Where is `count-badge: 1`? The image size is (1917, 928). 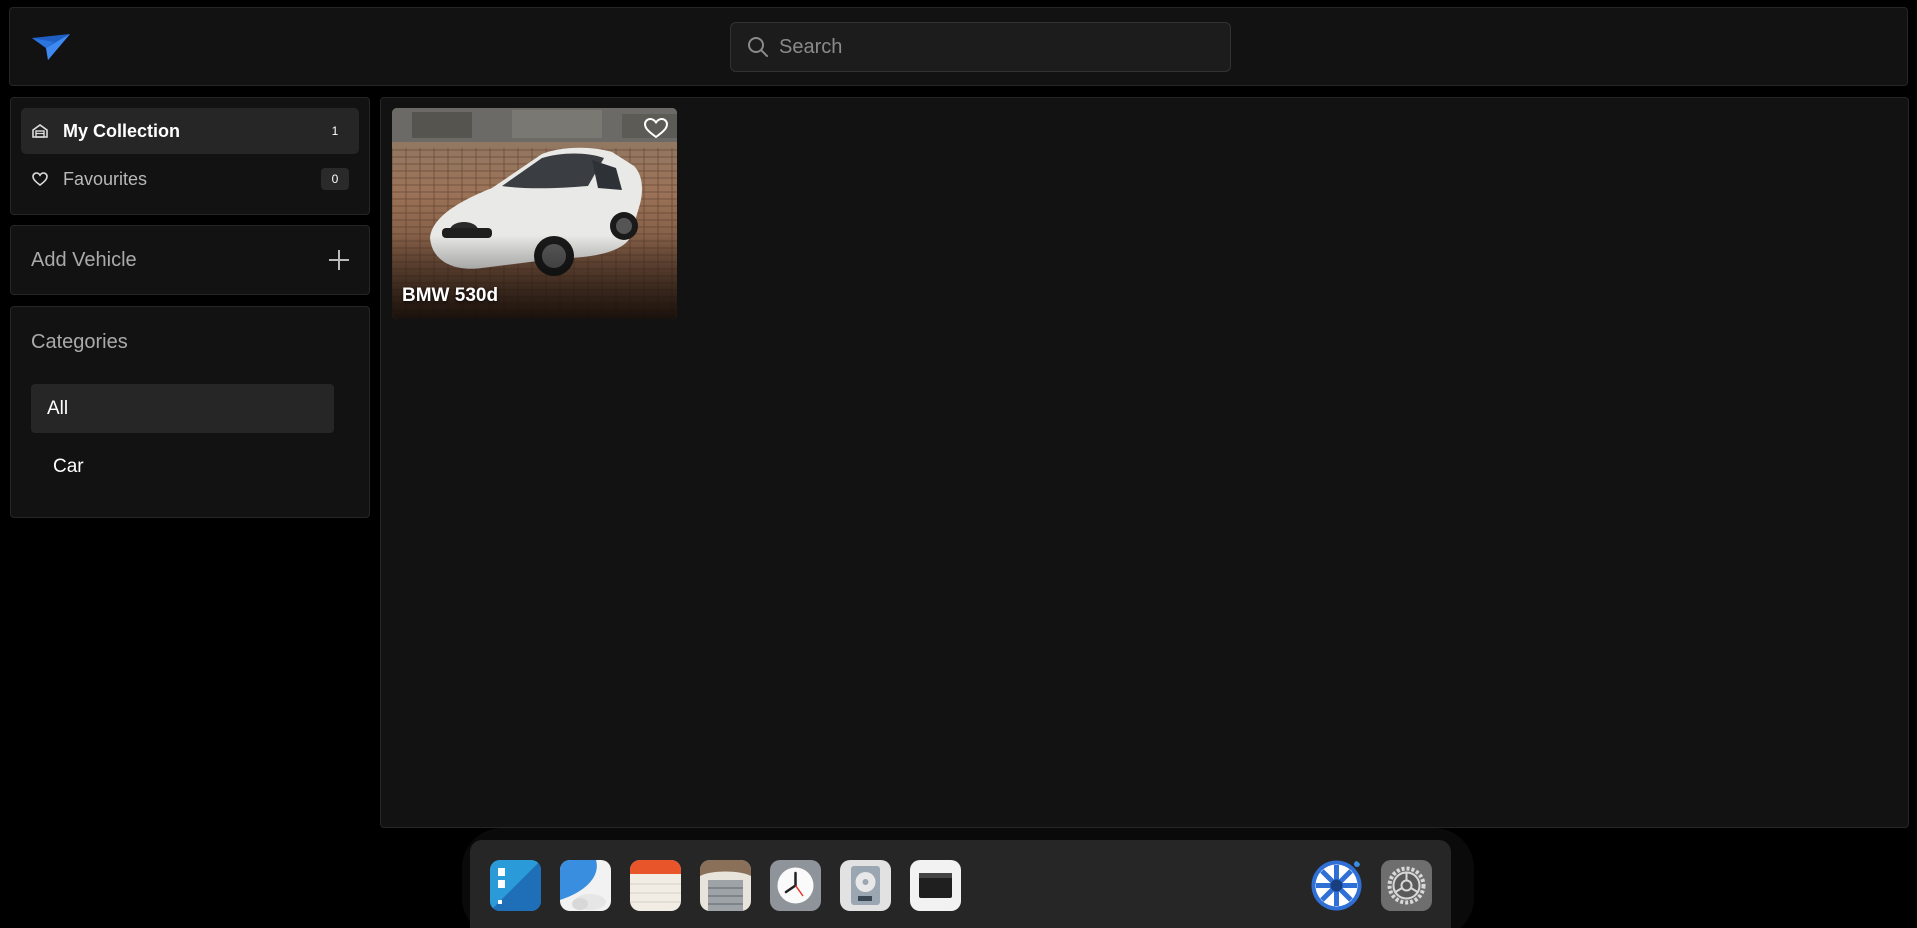 count-badge: 1 is located at coordinates (335, 131).